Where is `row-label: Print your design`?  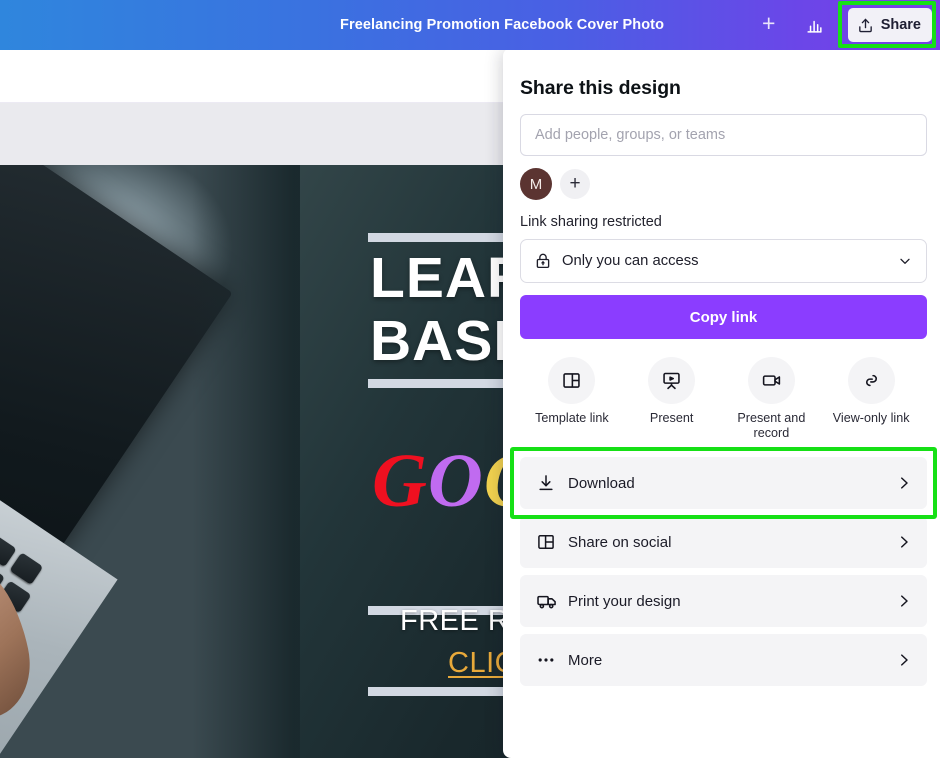
row-label: Print your design is located at coordinates (624, 601).